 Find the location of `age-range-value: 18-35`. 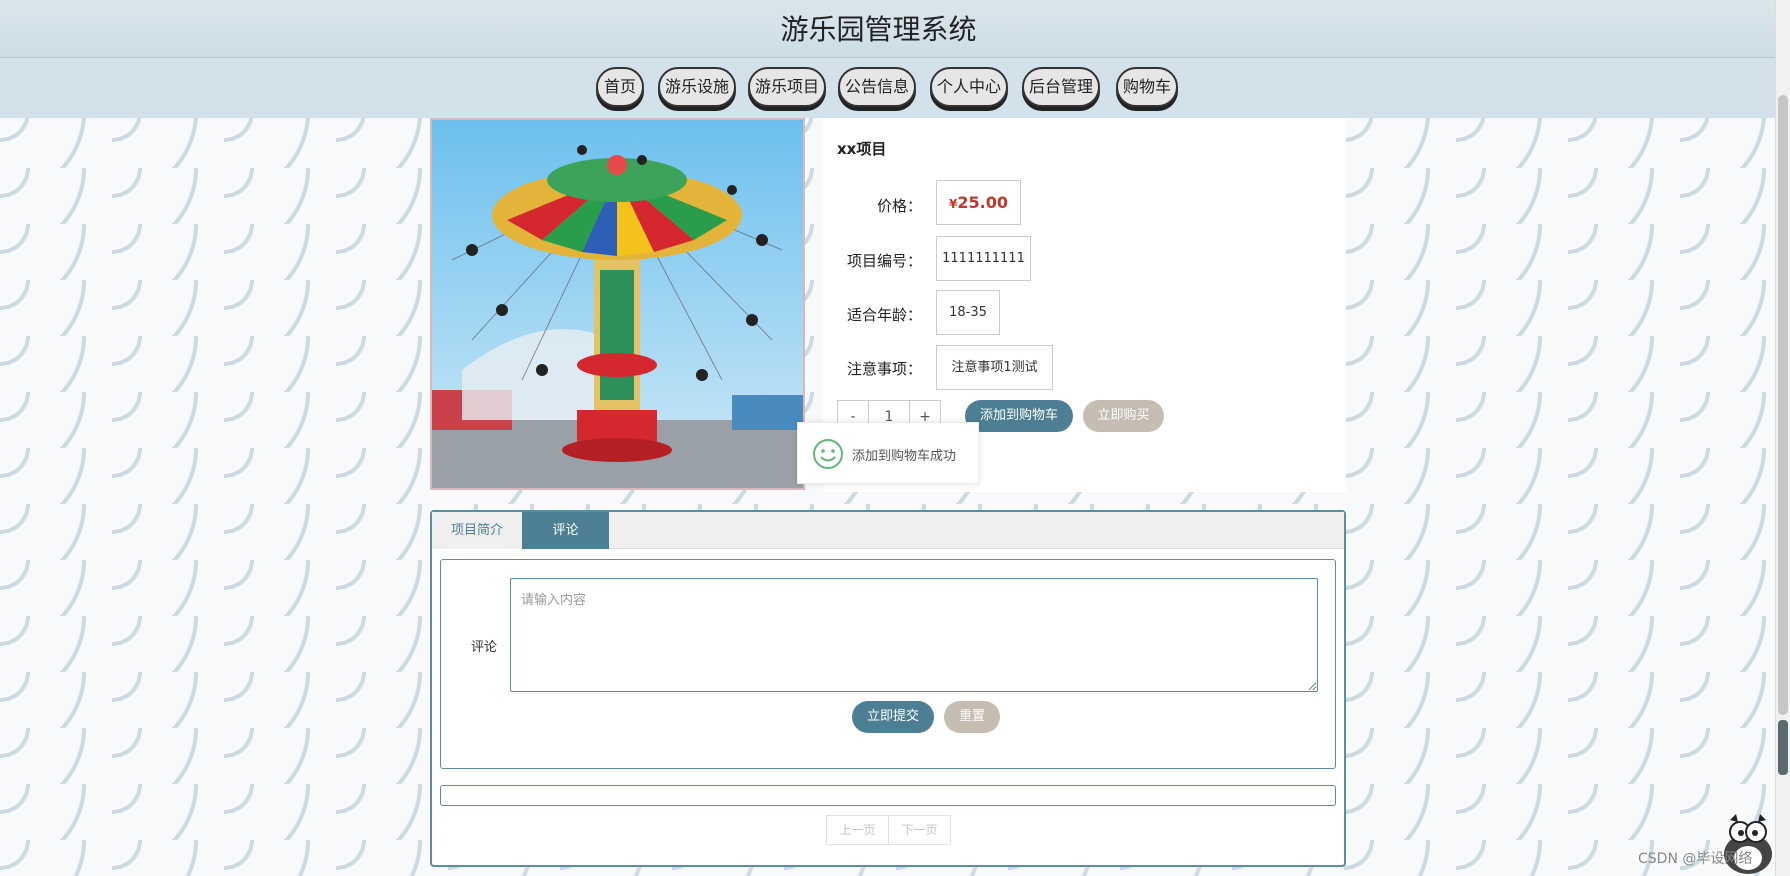

age-range-value: 18-35 is located at coordinates (968, 312).